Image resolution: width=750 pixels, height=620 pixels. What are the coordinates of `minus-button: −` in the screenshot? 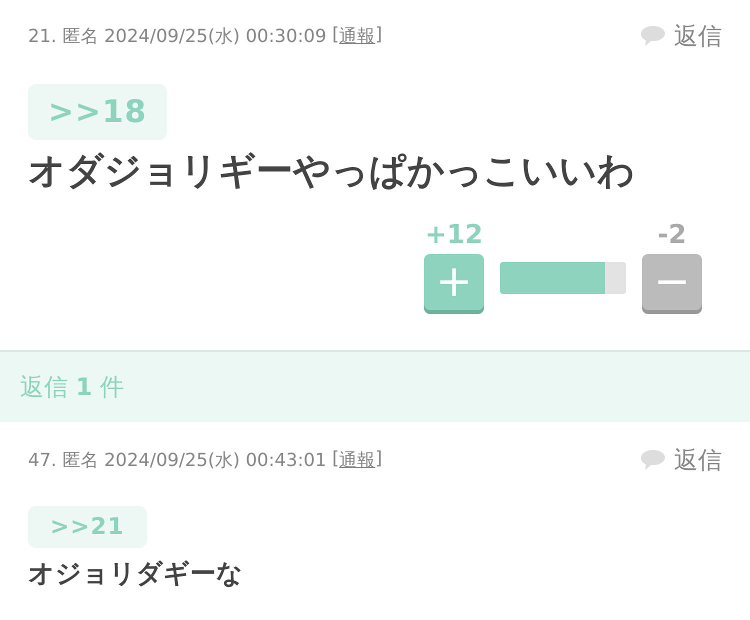 It's located at (672, 282).